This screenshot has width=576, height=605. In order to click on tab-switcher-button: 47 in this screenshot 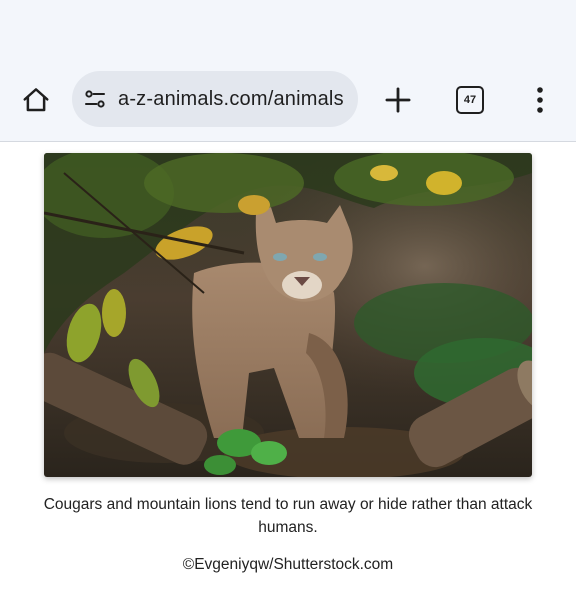, I will do `click(470, 100)`.